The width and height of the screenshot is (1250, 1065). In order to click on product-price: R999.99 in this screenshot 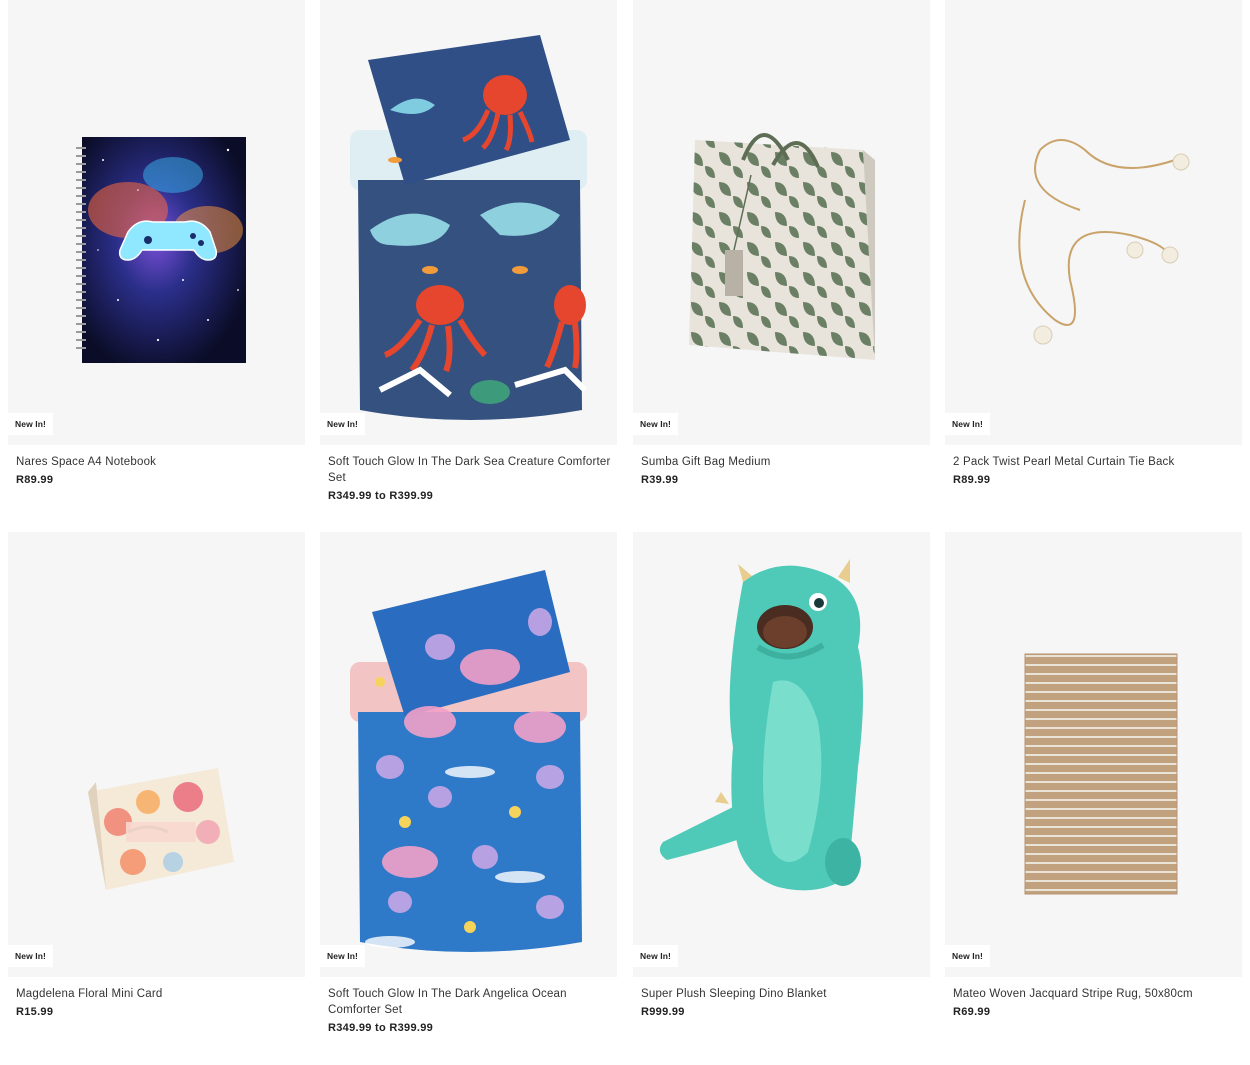, I will do `click(663, 1012)`.